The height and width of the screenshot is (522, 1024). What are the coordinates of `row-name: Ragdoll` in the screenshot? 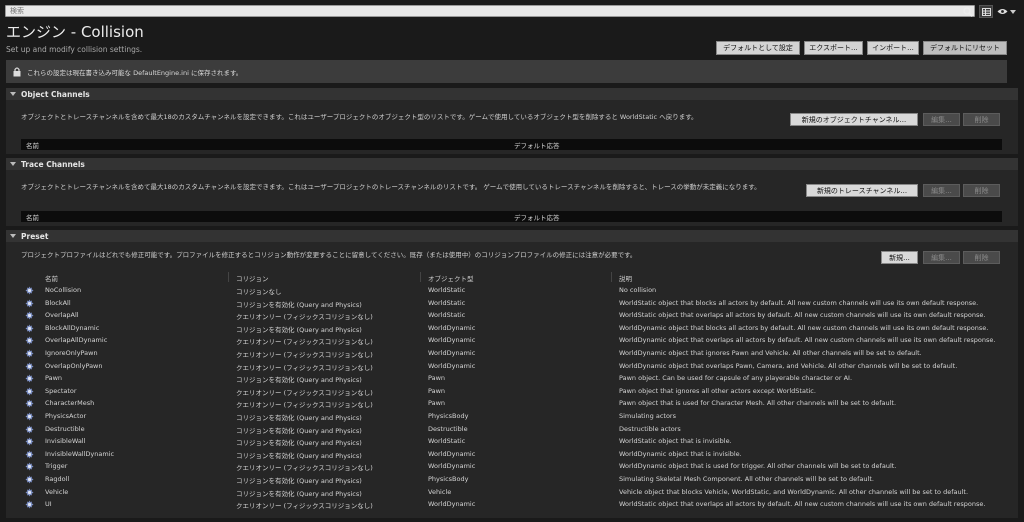 It's located at (57, 478).